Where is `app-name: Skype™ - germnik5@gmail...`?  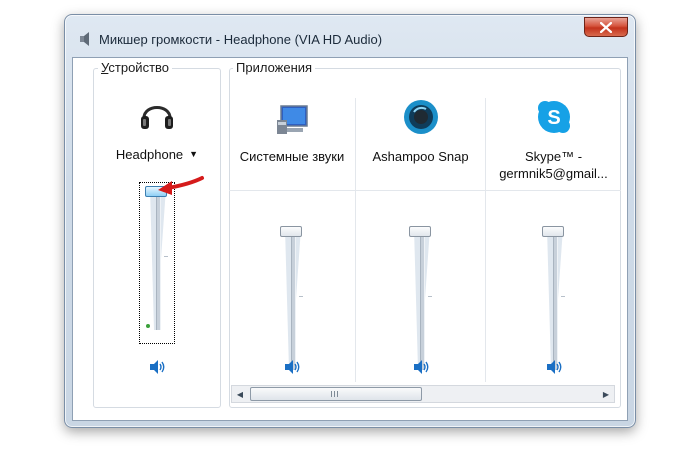
app-name: Skype™ - germnik5@gmail... is located at coordinates (553, 165).